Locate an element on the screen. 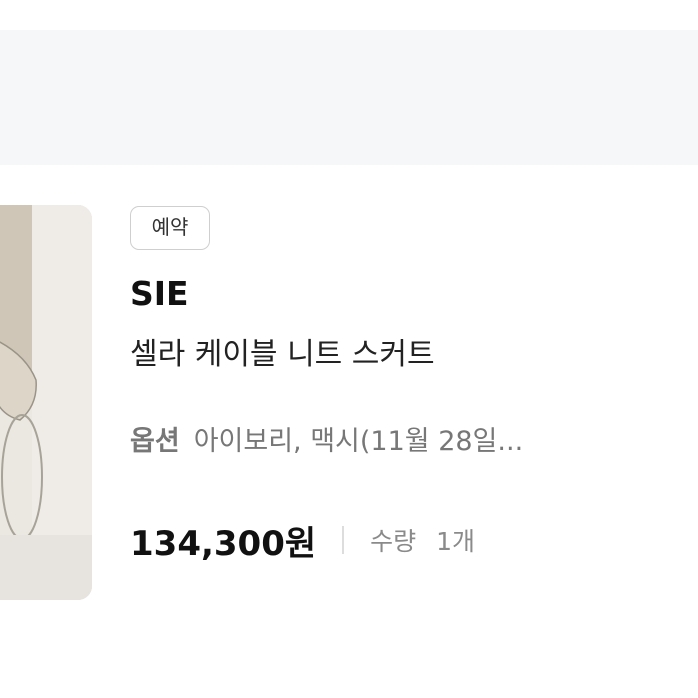 The image size is (698, 698). reservation-badge: 예약 is located at coordinates (170, 228).